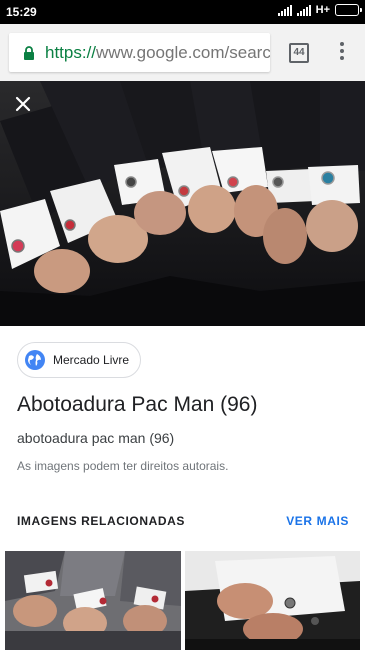  I want to click on lock-icon, so click(29, 53).